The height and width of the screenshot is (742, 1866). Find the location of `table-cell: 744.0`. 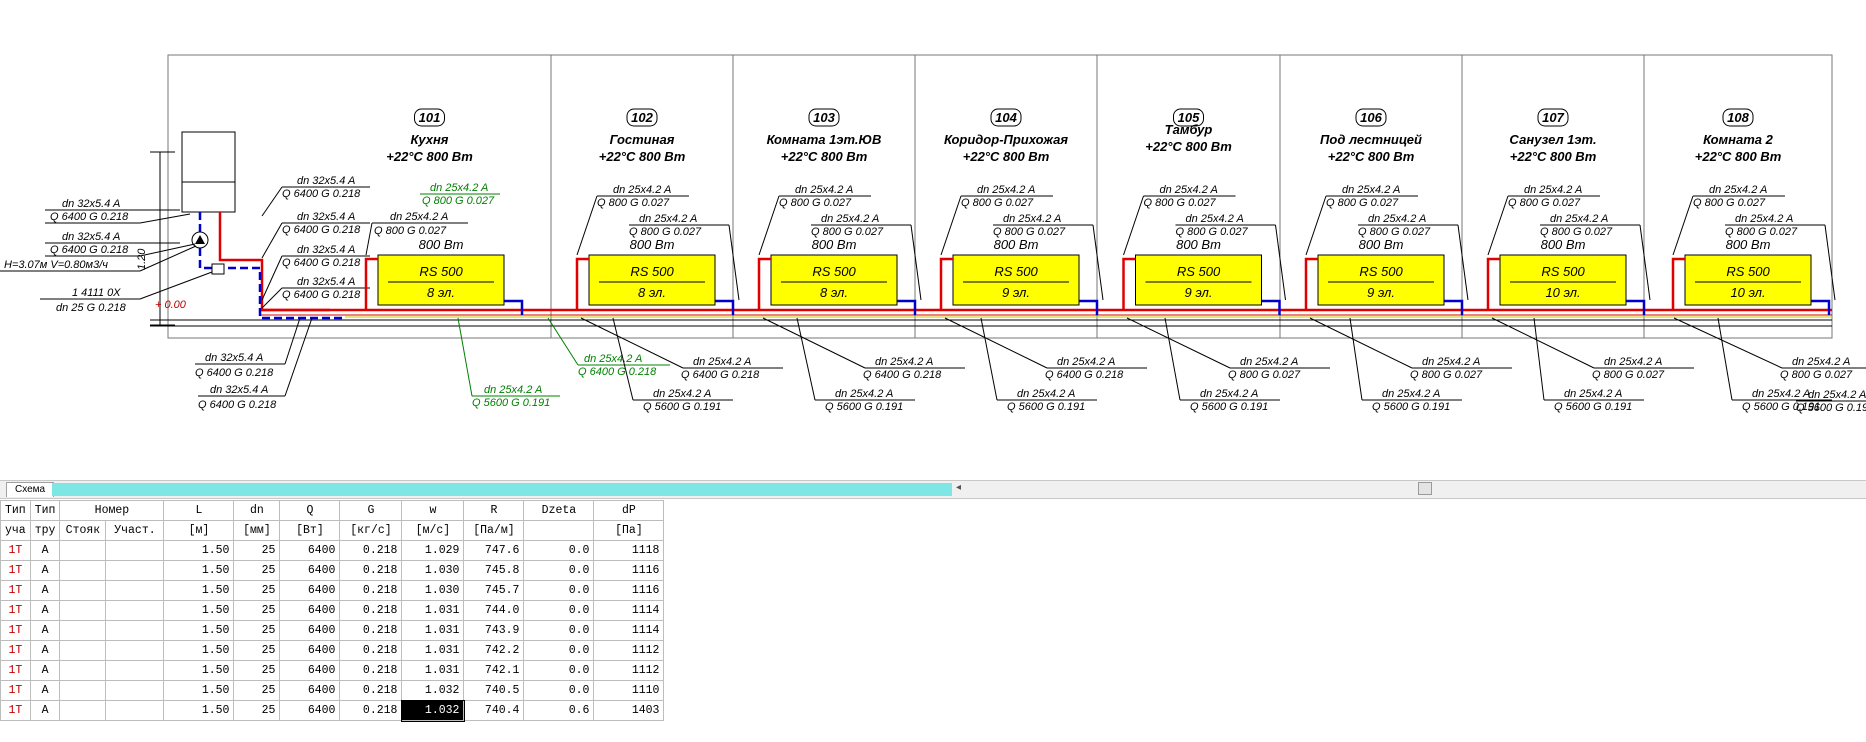

table-cell: 744.0 is located at coordinates (494, 610).